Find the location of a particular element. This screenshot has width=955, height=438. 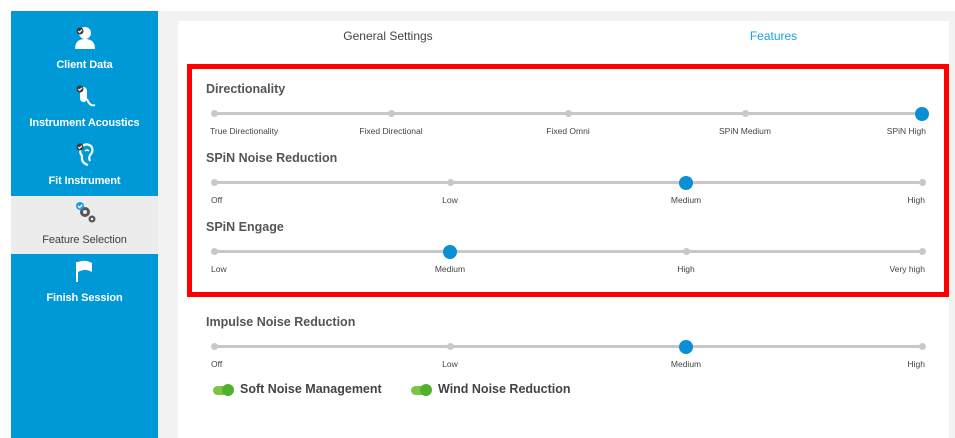

active-tab-pointer is located at coordinates (776, 54).